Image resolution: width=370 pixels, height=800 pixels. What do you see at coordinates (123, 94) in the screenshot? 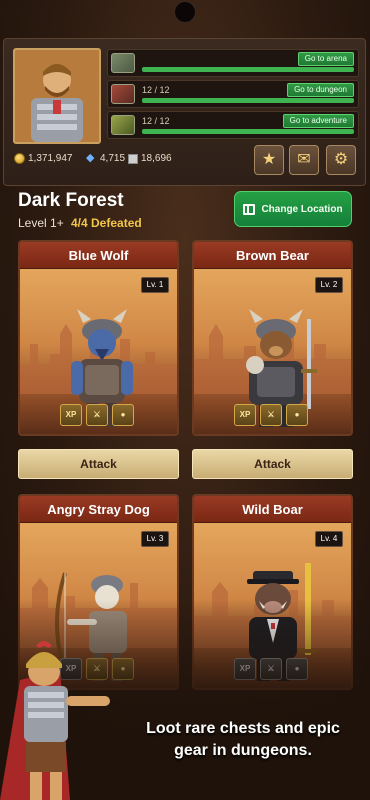
I see `dungeon-thumbnail-icon` at bounding box center [123, 94].